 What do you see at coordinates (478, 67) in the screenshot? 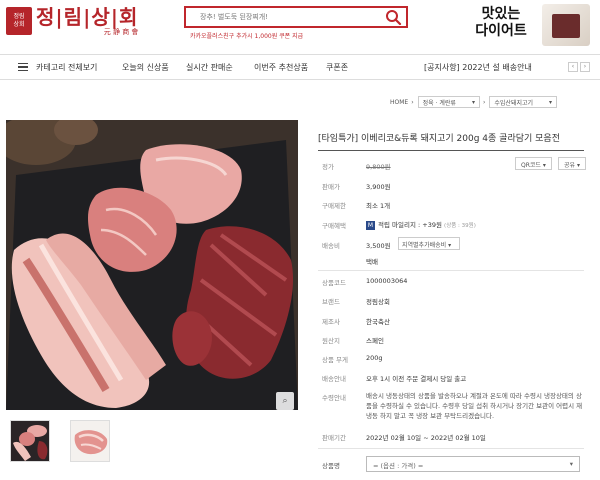
I see `nav-notice: [공지사항] 2022년 설 배송안내` at bounding box center [478, 67].